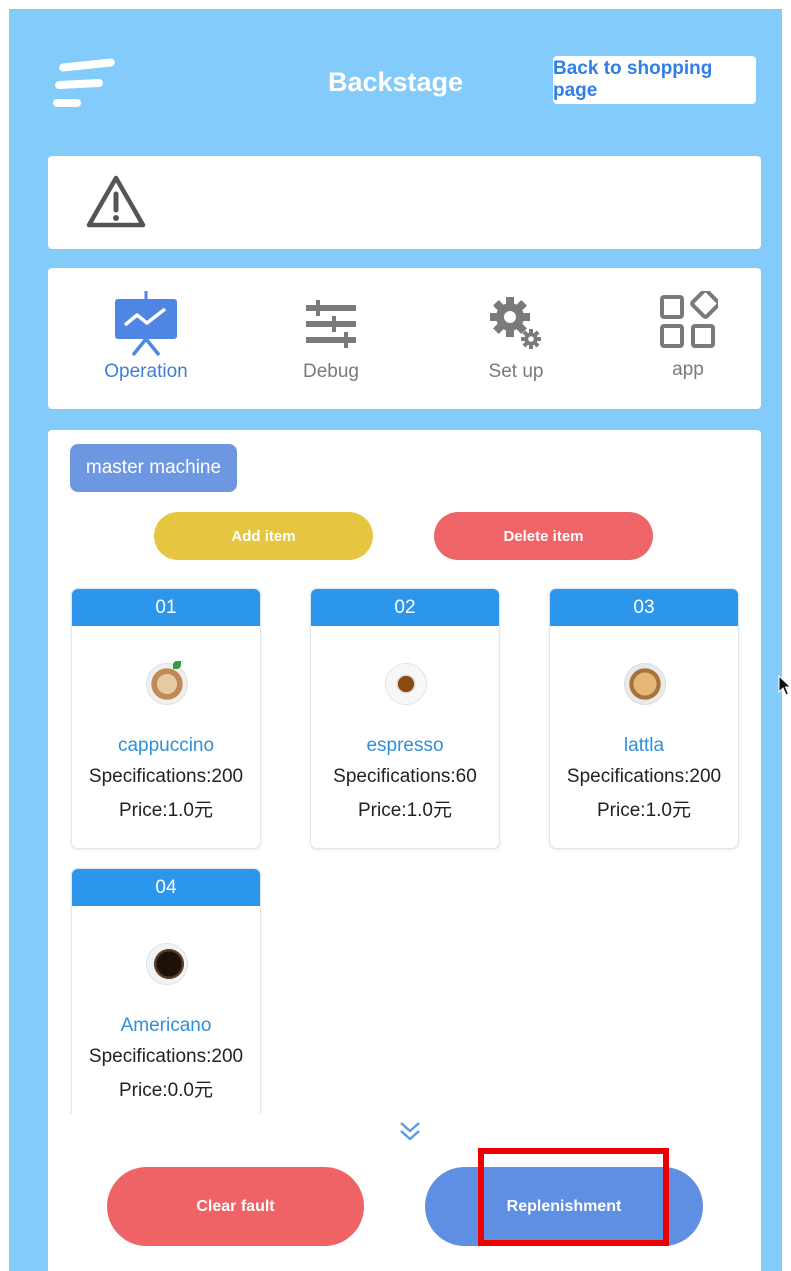 Image resolution: width=791 pixels, height=1271 pixels. I want to click on product-number: 01, so click(166, 607).